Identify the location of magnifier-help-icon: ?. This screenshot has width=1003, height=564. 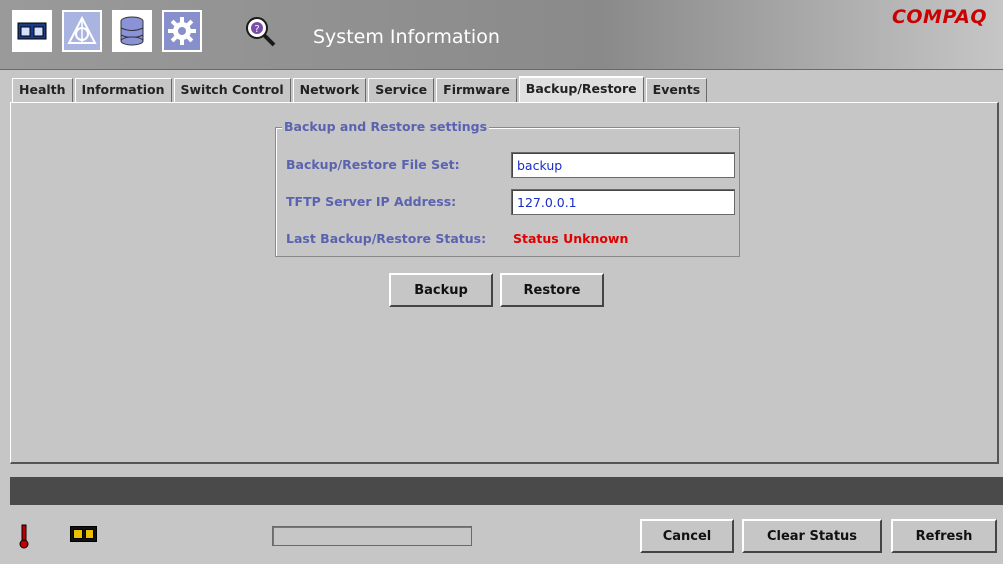
(260, 31).